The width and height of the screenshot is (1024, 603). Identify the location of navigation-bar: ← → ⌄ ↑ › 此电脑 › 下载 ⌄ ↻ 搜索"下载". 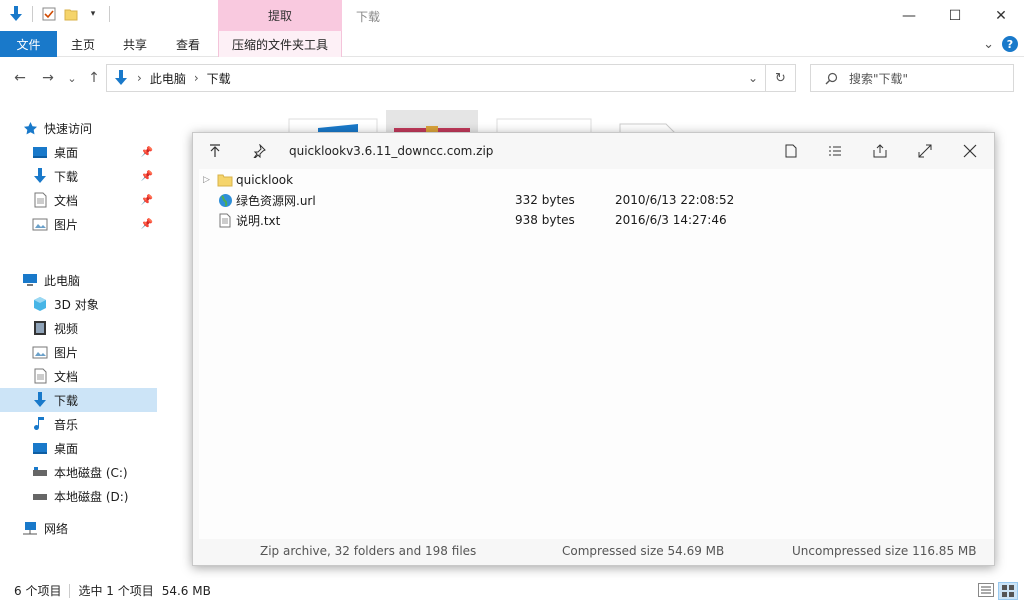
(512, 78).